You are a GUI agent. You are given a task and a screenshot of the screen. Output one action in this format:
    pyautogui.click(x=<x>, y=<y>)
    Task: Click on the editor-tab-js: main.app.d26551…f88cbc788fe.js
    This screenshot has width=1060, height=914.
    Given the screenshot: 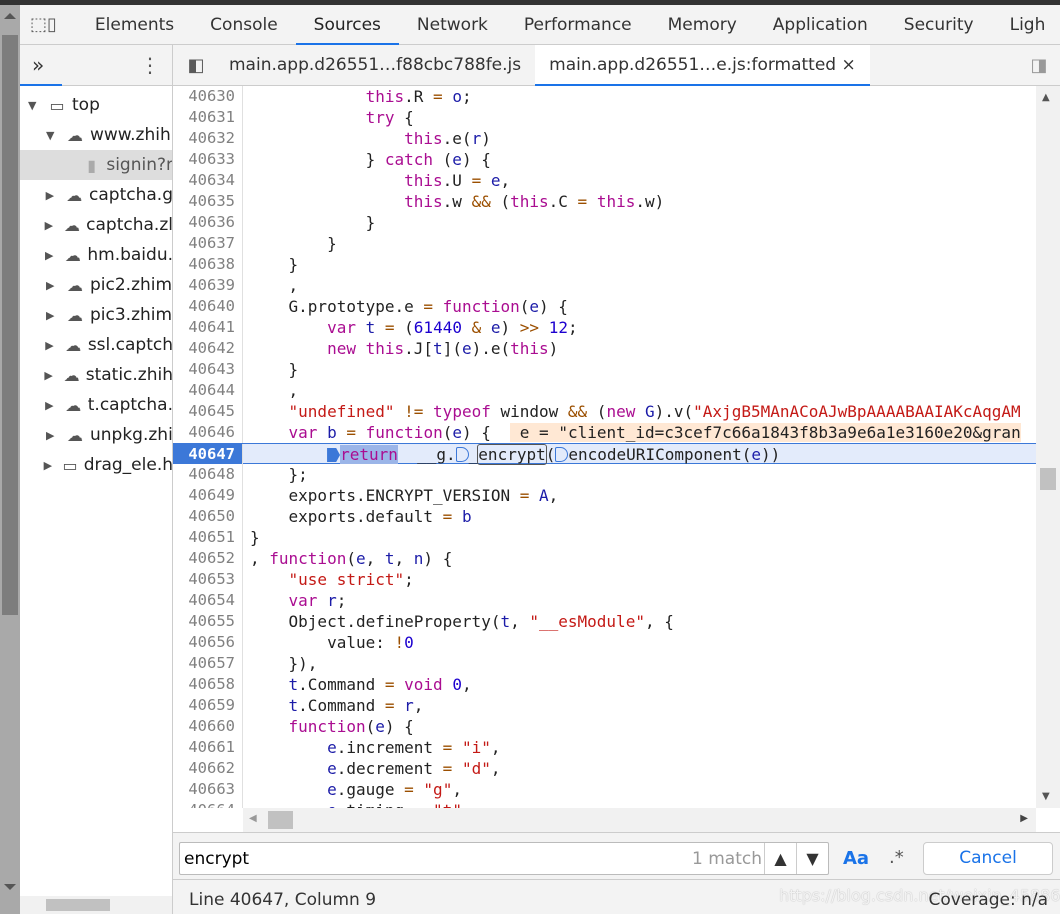 What is the action you would take?
    pyautogui.click(x=375, y=65)
    